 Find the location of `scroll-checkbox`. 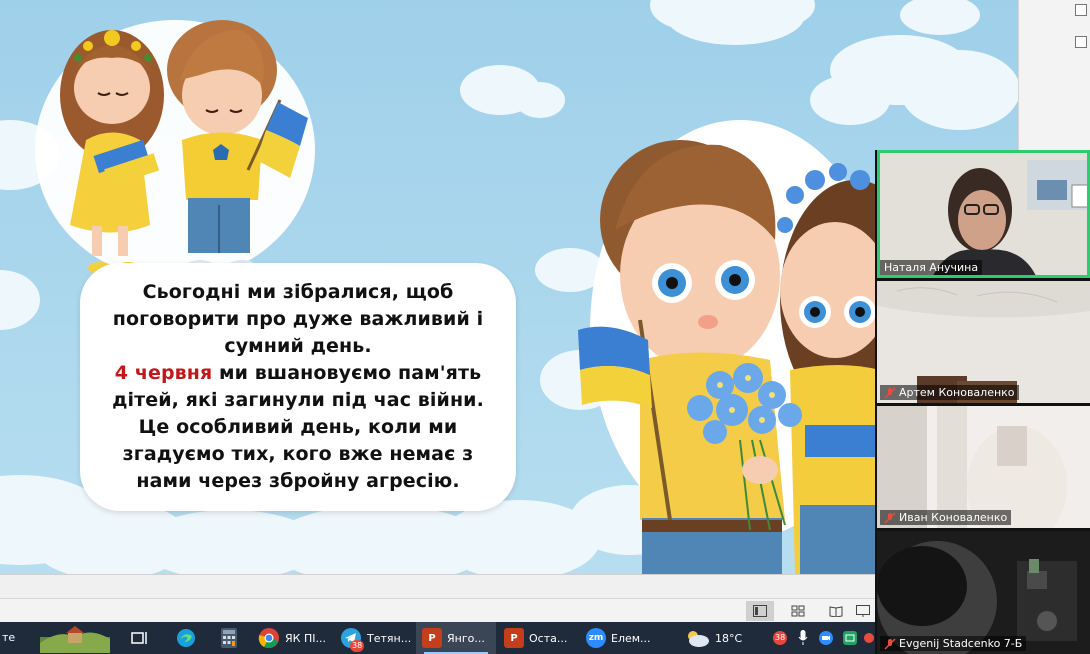

scroll-checkbox is located at coordinates (1081, 42).